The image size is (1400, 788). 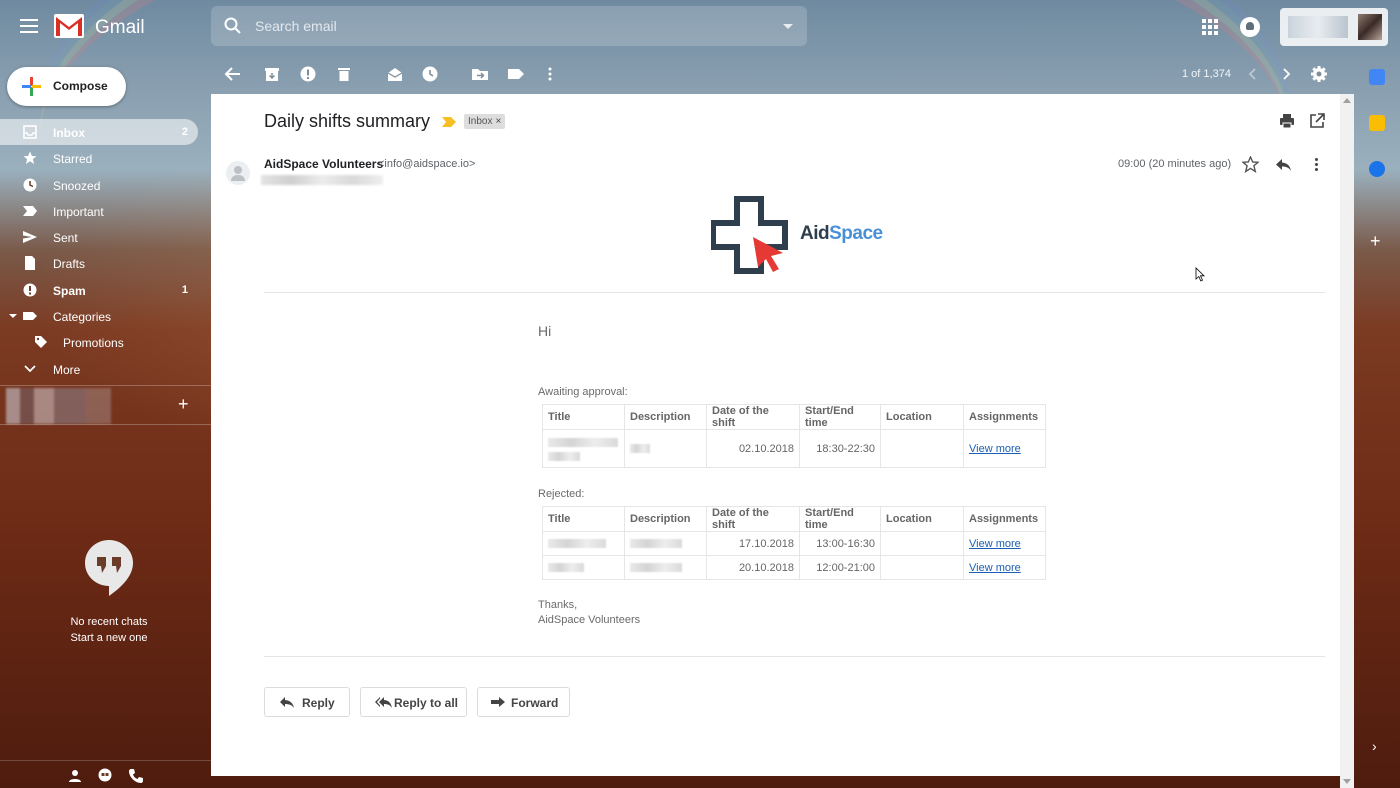 I want to click on aidspace-wordmark: AidSpace, so click(x=841, y=234).